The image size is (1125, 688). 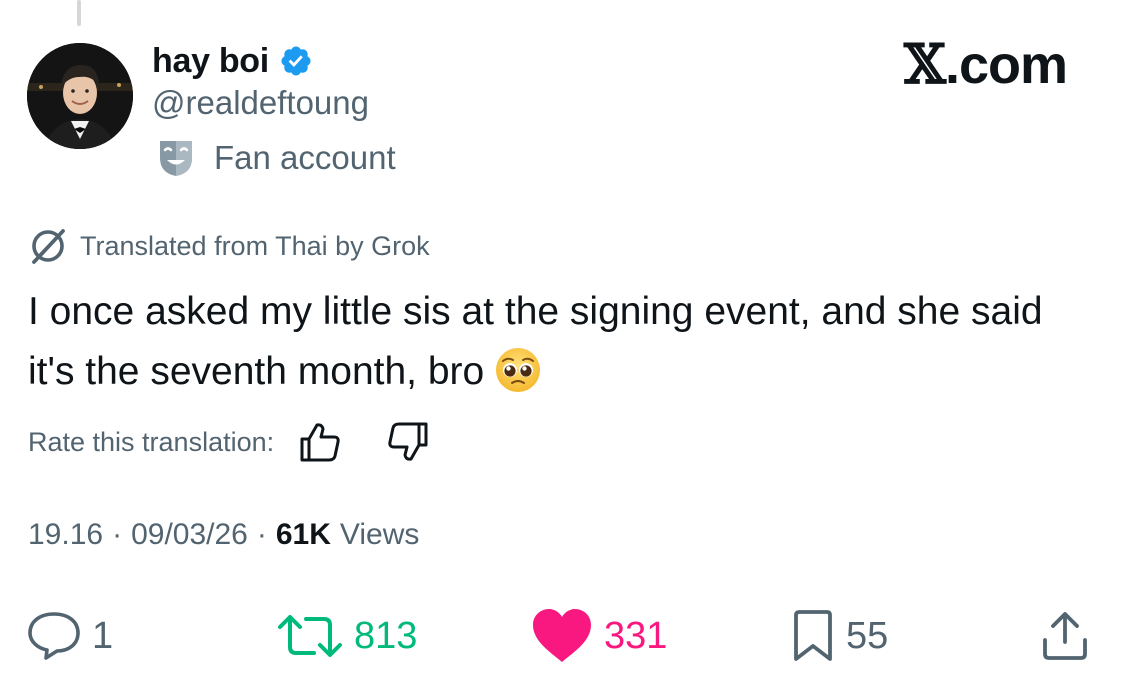 What do you see at coordinates (1006, 65) in the screenshot?
I see `brand-domain: .com` at bounding box center [1006, 65].